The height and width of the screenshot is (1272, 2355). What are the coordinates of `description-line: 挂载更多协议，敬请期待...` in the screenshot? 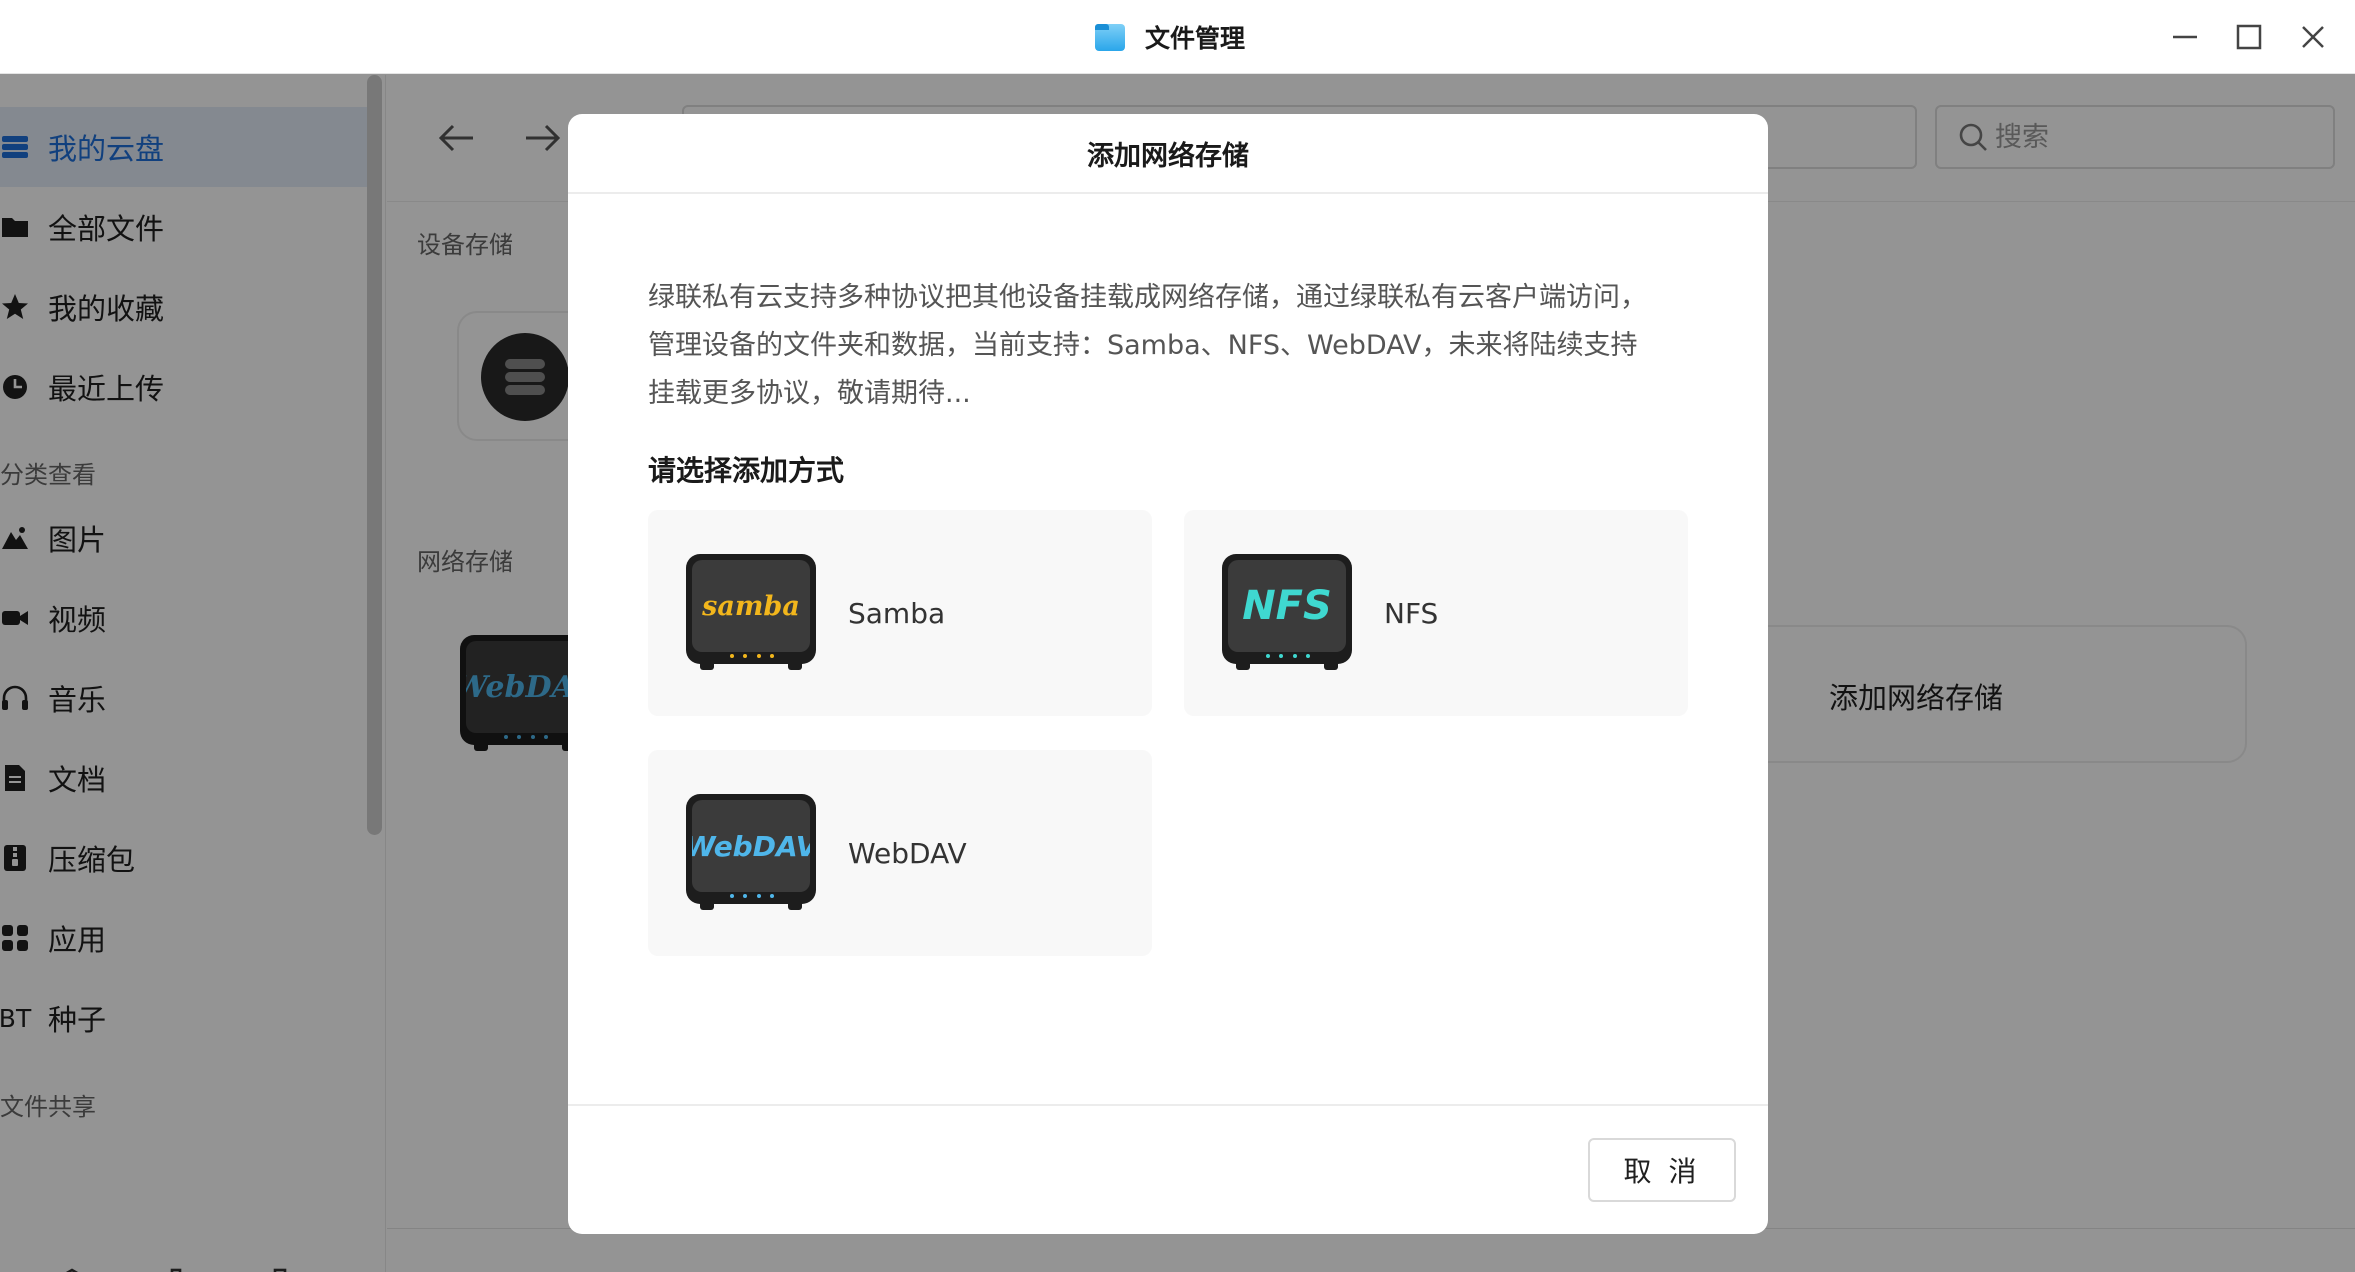 It's located at (809, 393).